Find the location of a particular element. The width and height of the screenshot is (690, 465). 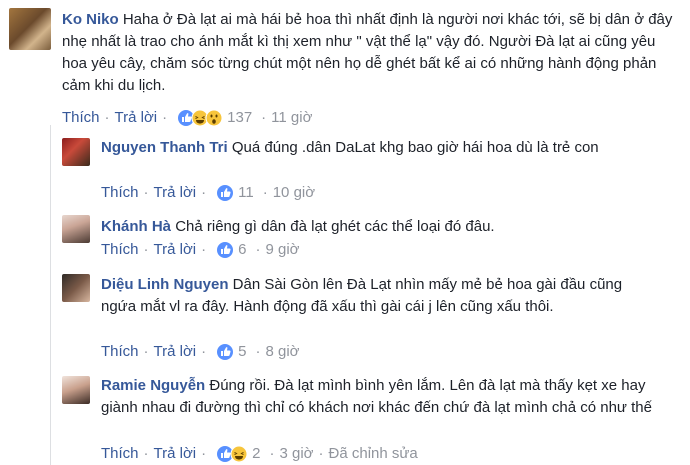

reaction-count: 137 is located at coordinates (239, 118).